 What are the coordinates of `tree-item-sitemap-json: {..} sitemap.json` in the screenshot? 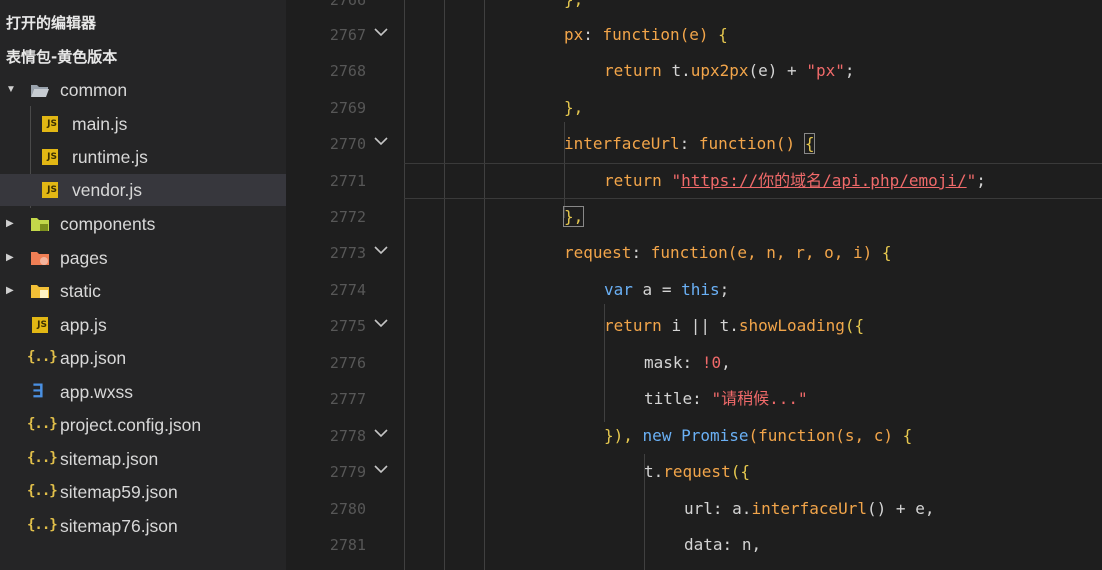 It's located at (143, 459).